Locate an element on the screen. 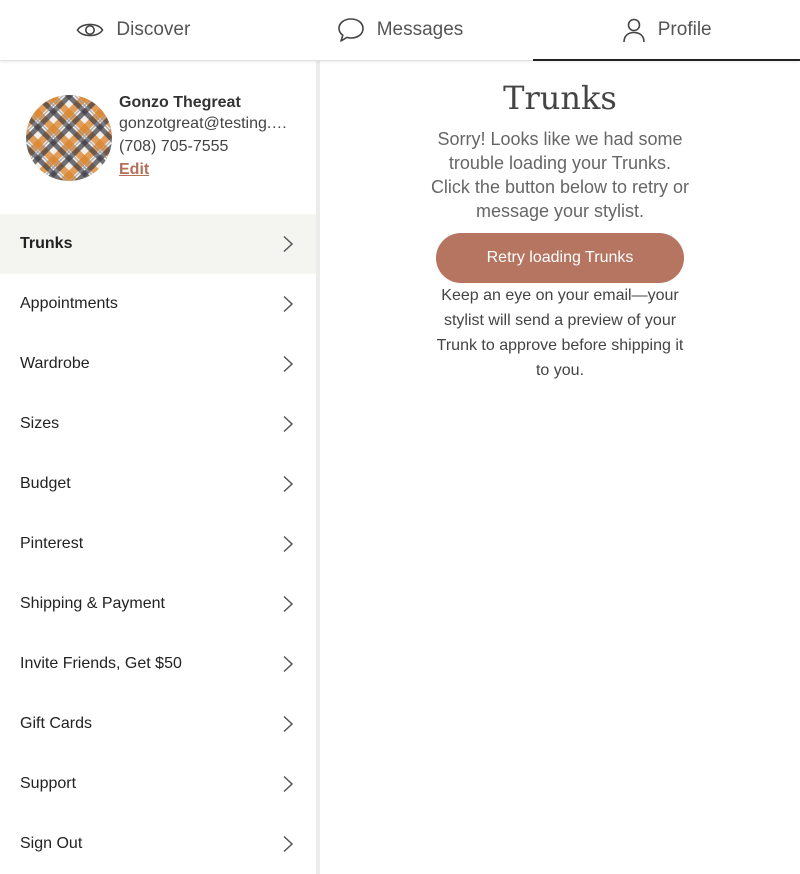 The image size is (800, 874). menu-item-budget: Budget is located at coordinates (158, 484).